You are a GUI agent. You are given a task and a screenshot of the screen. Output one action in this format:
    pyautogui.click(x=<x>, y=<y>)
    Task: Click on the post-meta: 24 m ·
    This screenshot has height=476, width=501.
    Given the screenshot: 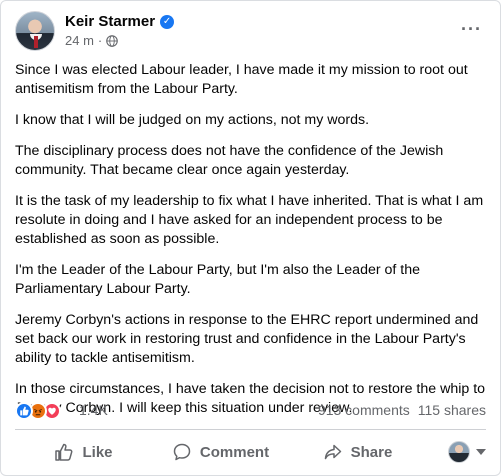 What is the action you would take?
    pyautogui.click(x=92, y=40)
    